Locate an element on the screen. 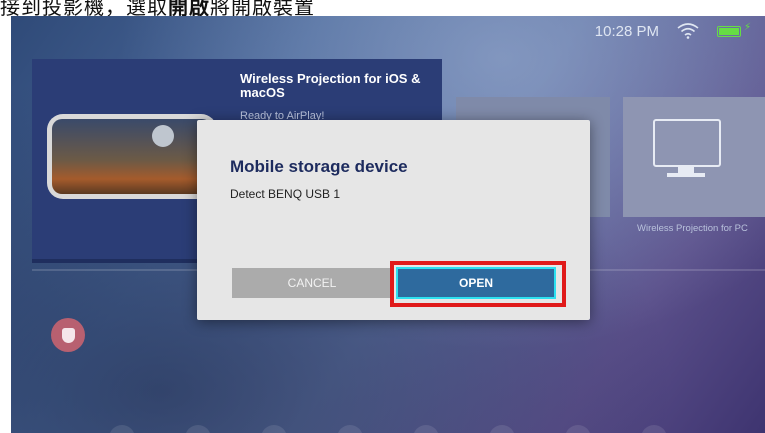 Image resolution: width=765 pixels, height=433 pixels. battery-charging-icon is located at coordinates (734, 29).